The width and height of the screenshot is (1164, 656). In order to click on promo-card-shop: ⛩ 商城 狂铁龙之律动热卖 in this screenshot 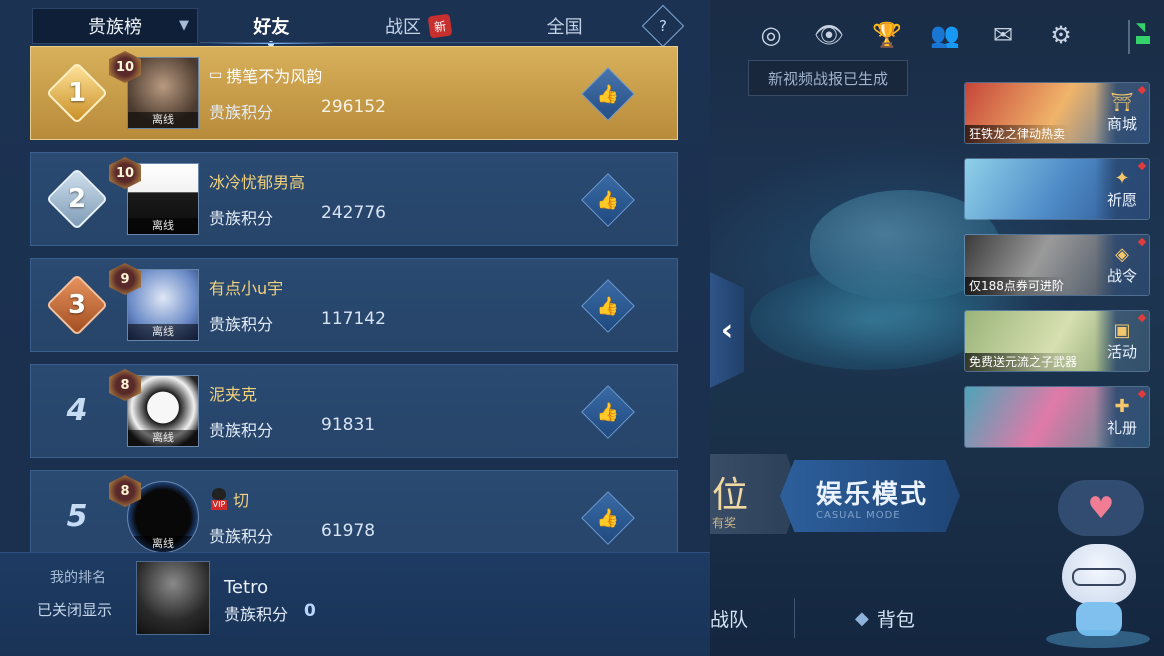, I will do `click(1057, 113)`.